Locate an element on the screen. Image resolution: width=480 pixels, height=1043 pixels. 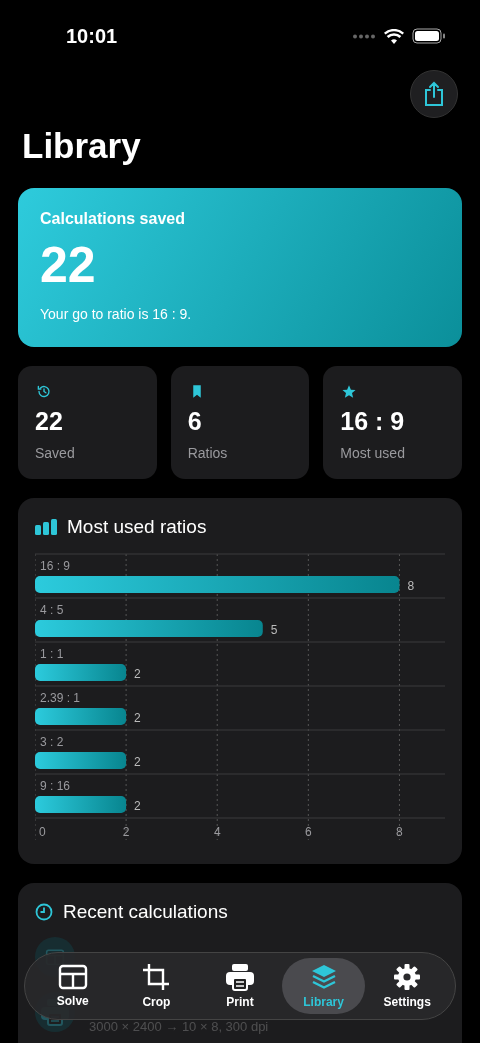
crop-icon is located at coordinates (156, 977).